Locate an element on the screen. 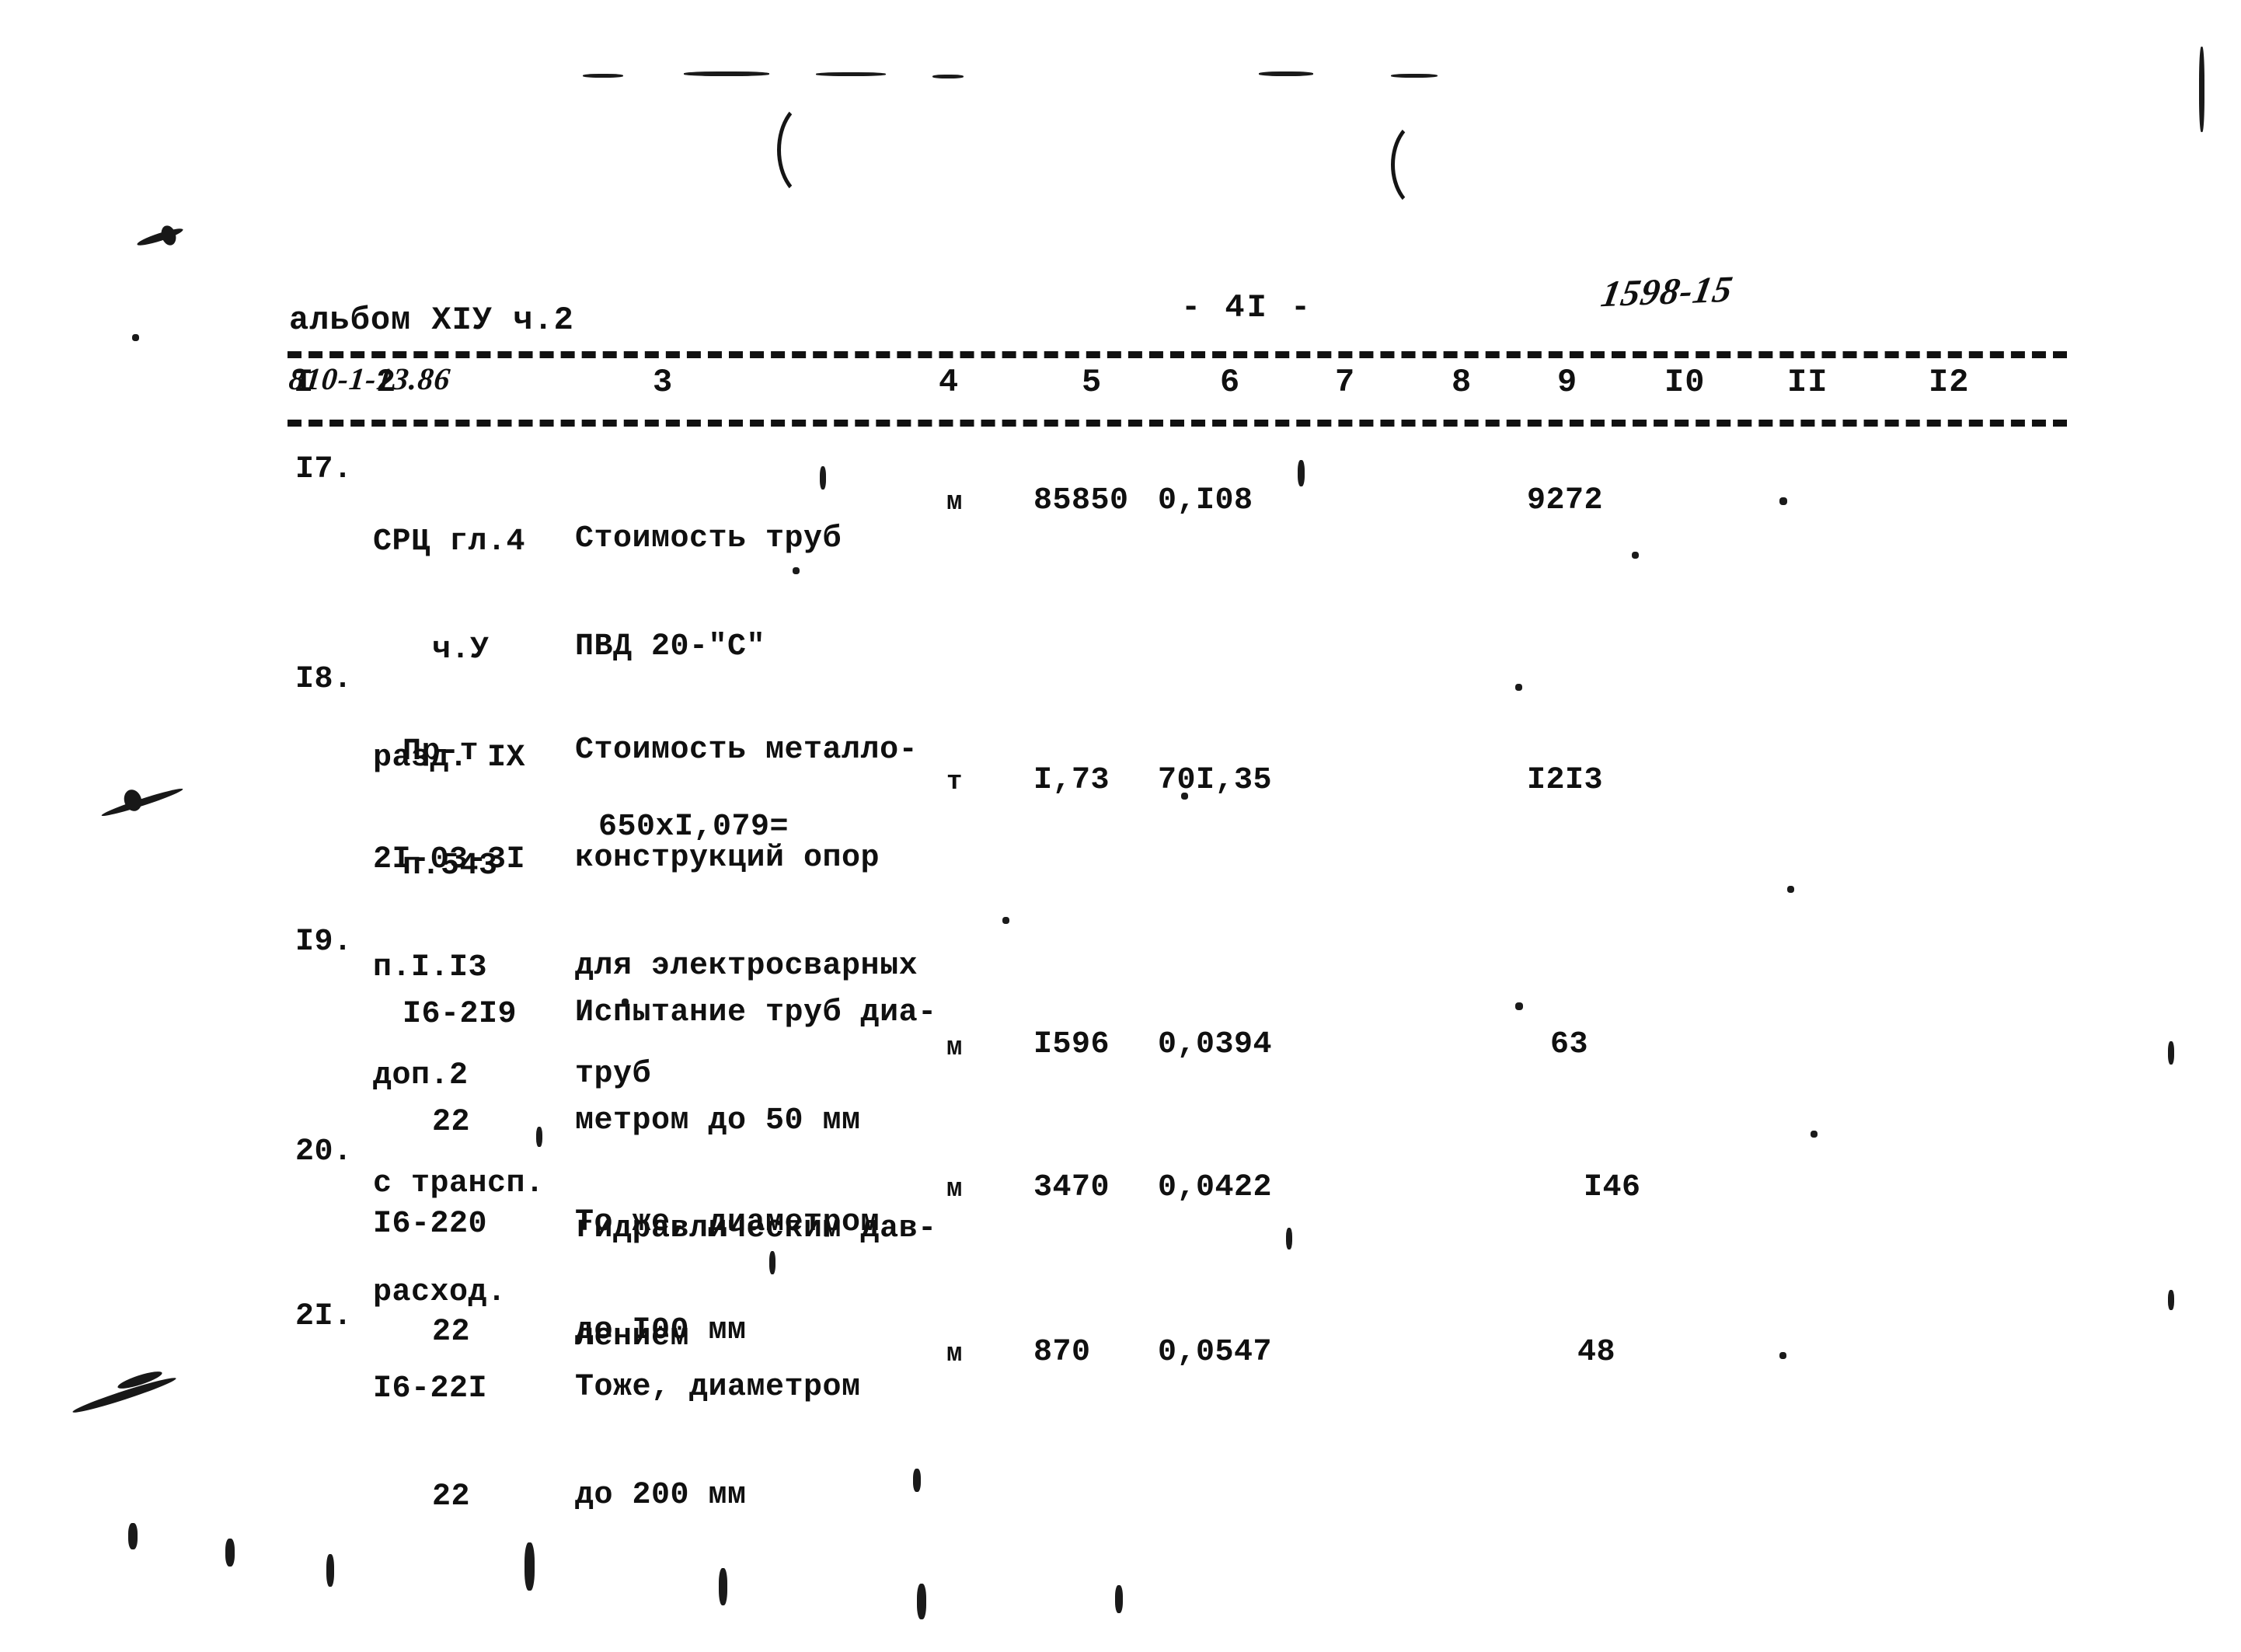 The image size is (2241, 1652). code-line: I6-220 is located at coordinates (431, 1224).